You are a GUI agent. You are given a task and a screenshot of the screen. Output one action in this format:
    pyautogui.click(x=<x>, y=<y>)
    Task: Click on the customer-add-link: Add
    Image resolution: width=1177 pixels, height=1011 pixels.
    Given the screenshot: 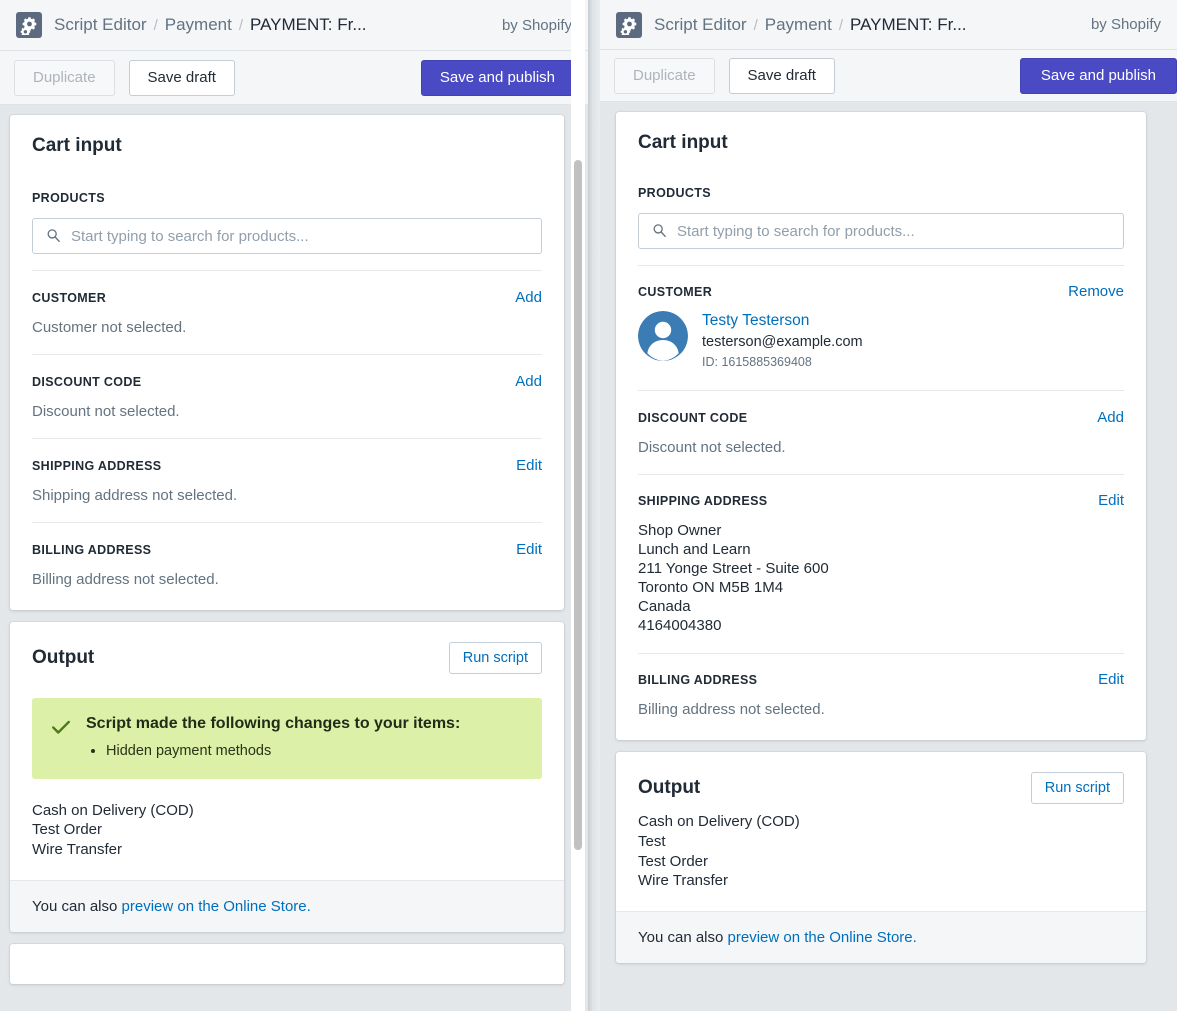 What is the action you would take?
    pyautogui.click(x=528, y=297)
    